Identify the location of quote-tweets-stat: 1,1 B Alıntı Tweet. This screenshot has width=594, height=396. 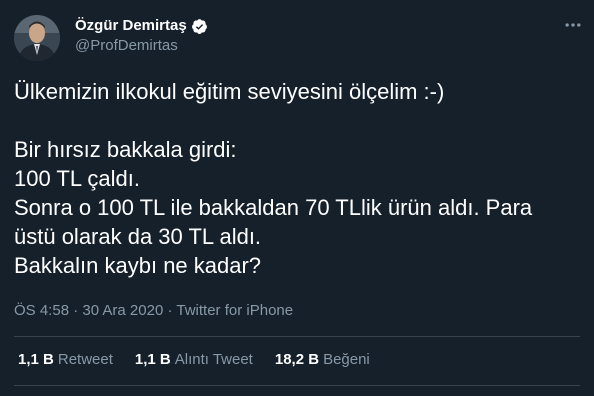
(194, 360).